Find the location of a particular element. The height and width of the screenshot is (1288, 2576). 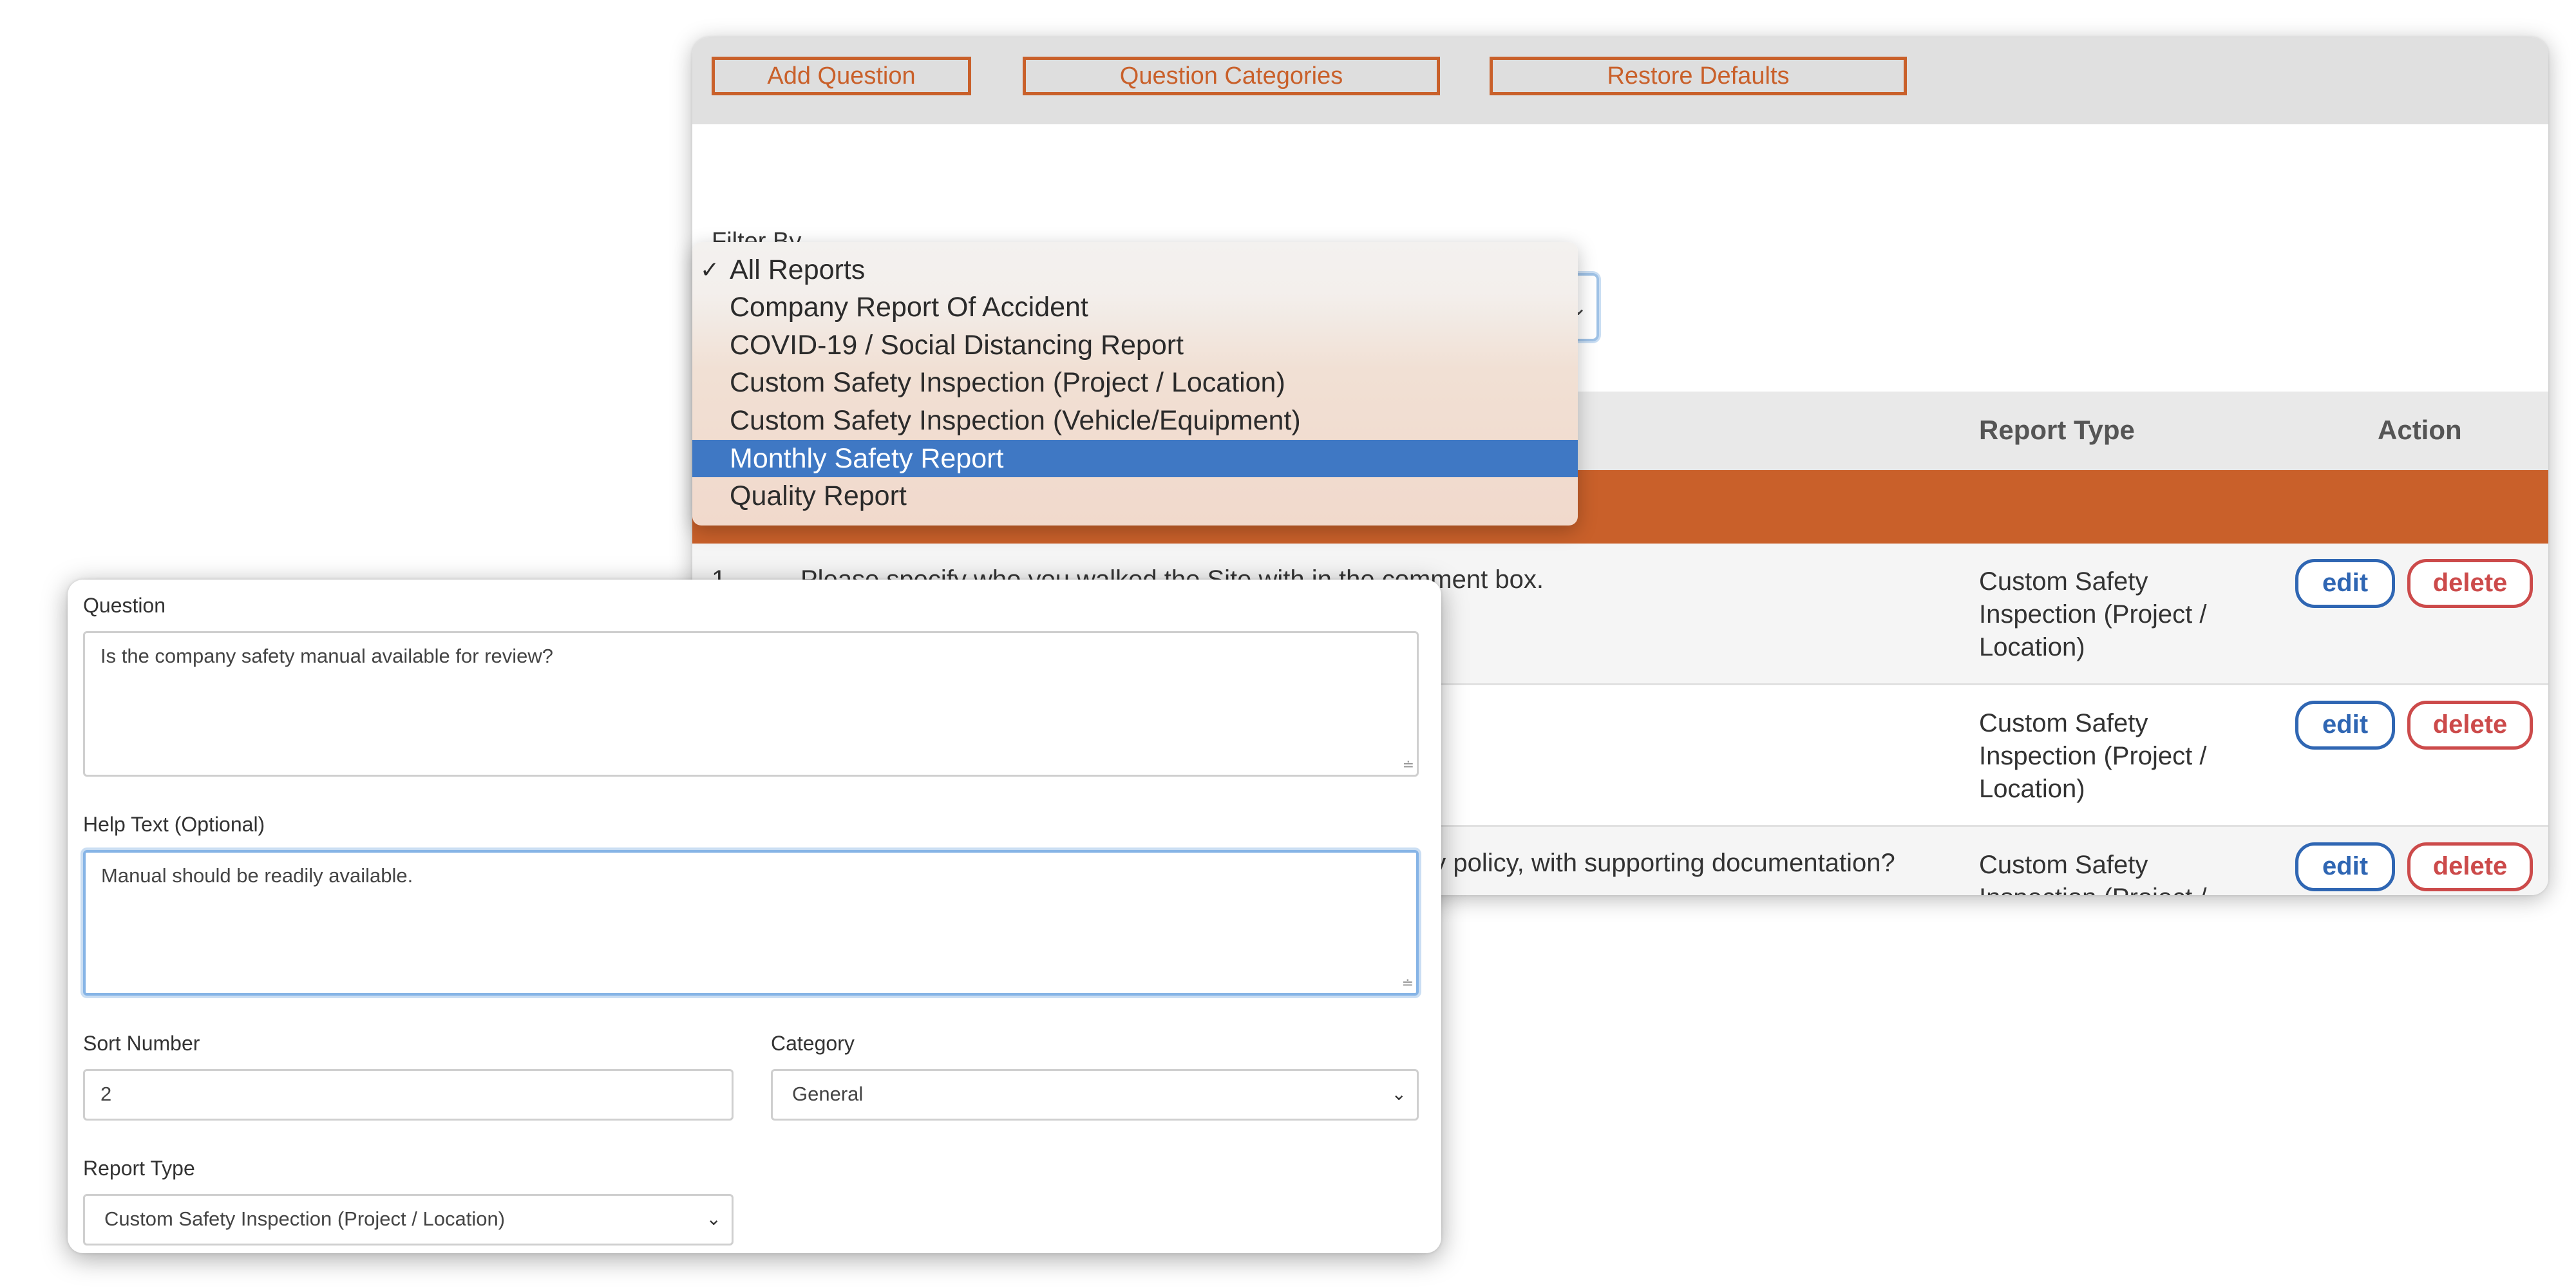

report-type-header: Report Type is located at coordinates (2057, 430).